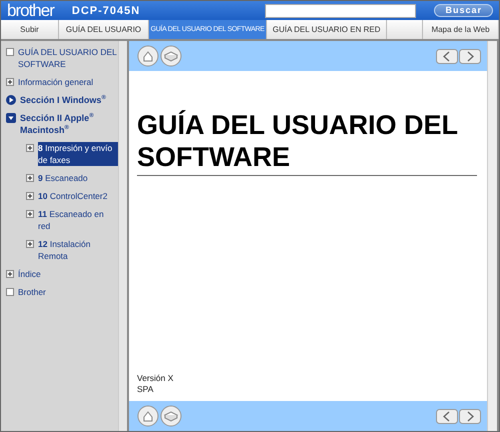 This screenshot has height=432, width=500. What do you see at coordinates (63, 100) in the screenshot?
I see `tree-item: Sección I Windows$^{®}$` at bounding box center [63, 100].